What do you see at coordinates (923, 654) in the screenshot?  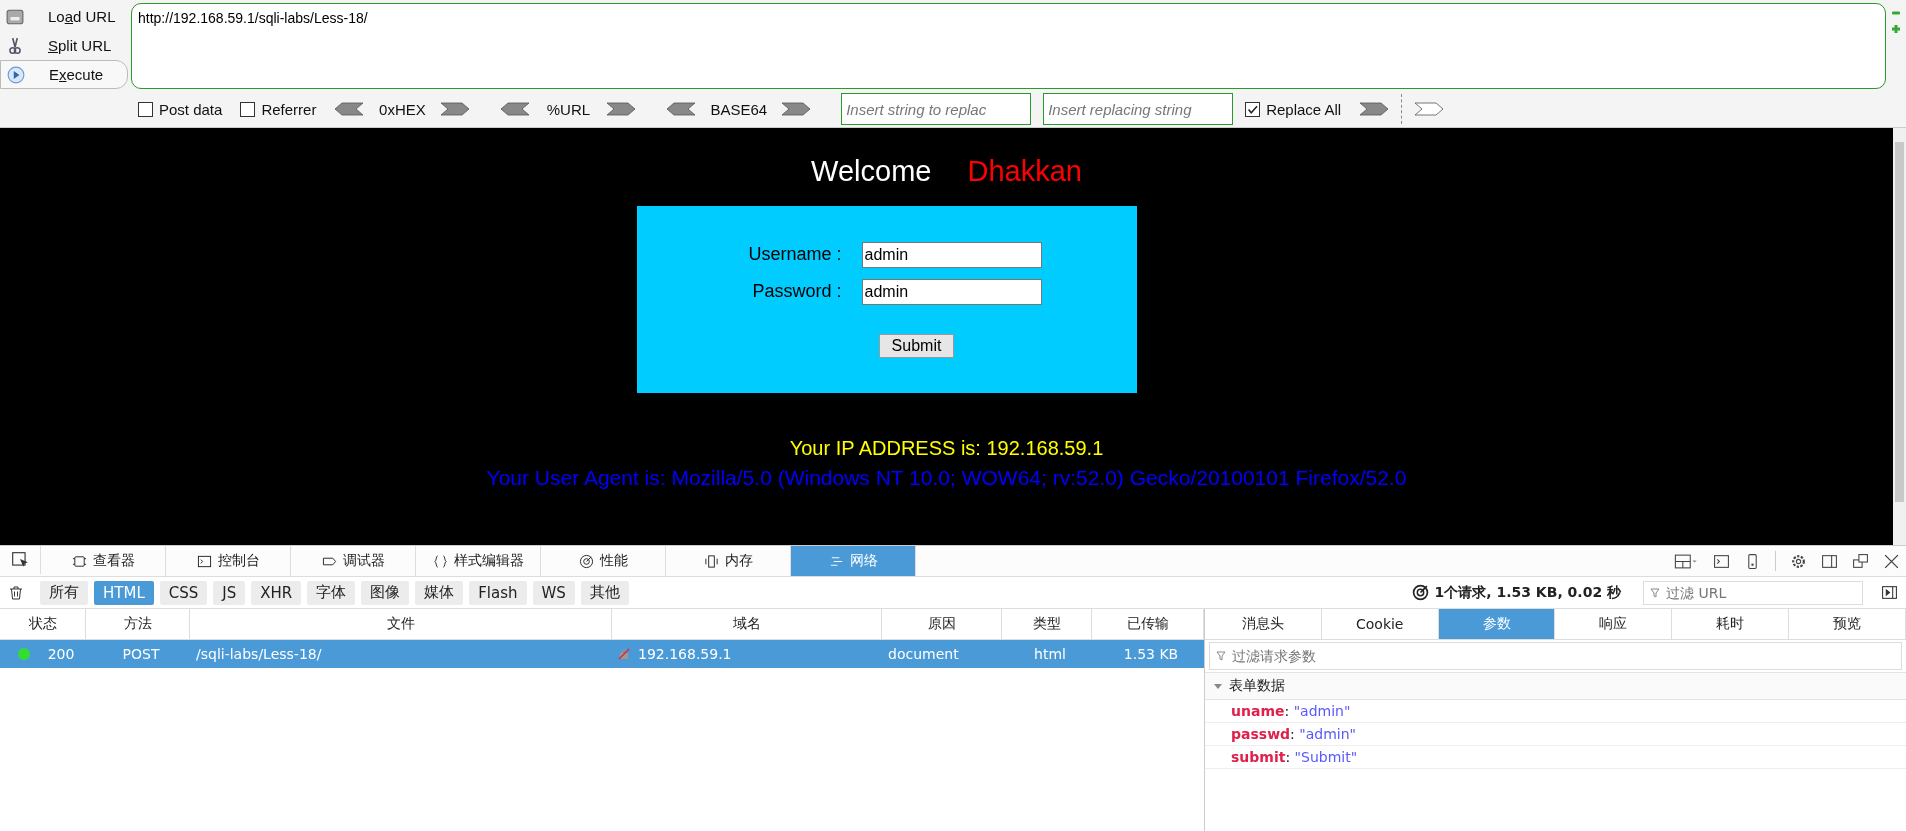 I see `cause-text: document` at bounding box center [923, 654].